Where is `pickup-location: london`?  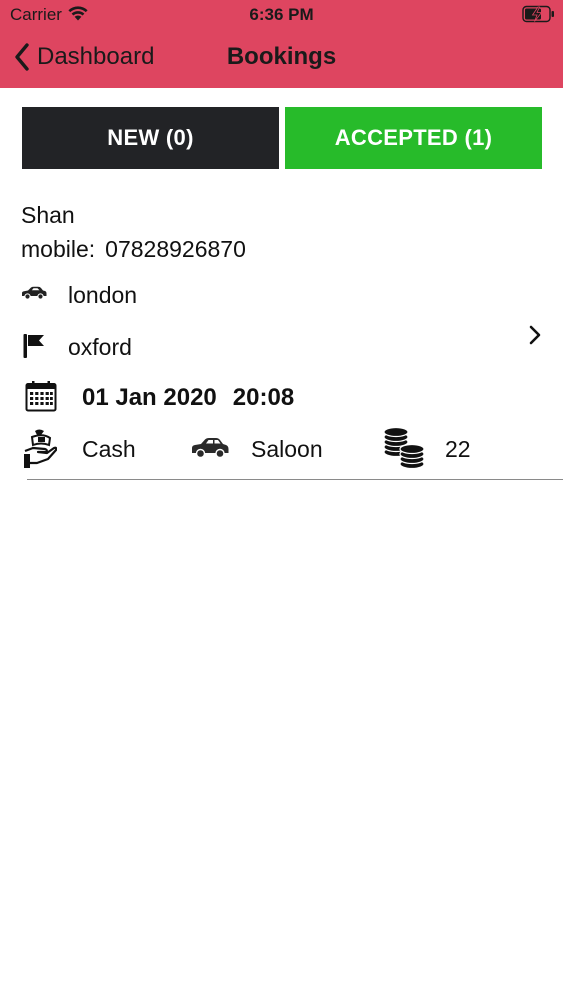 pickup-location: london is located at coordinates (103, 295).